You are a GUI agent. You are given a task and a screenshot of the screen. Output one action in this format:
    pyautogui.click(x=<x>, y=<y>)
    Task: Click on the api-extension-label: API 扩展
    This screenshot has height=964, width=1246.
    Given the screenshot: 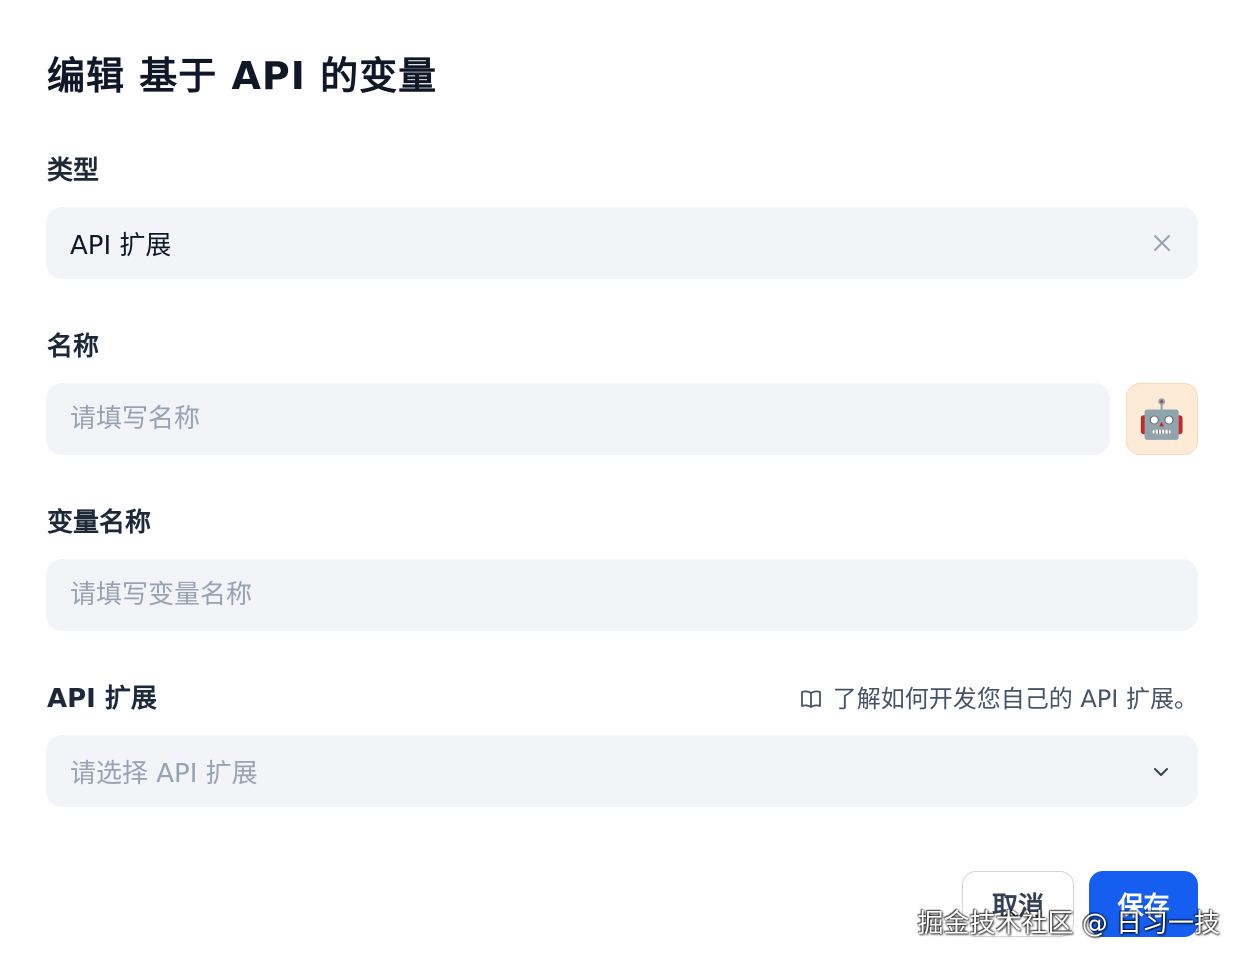 What is the action you would take?
    pyautogui.click(x=102, y=699)
    